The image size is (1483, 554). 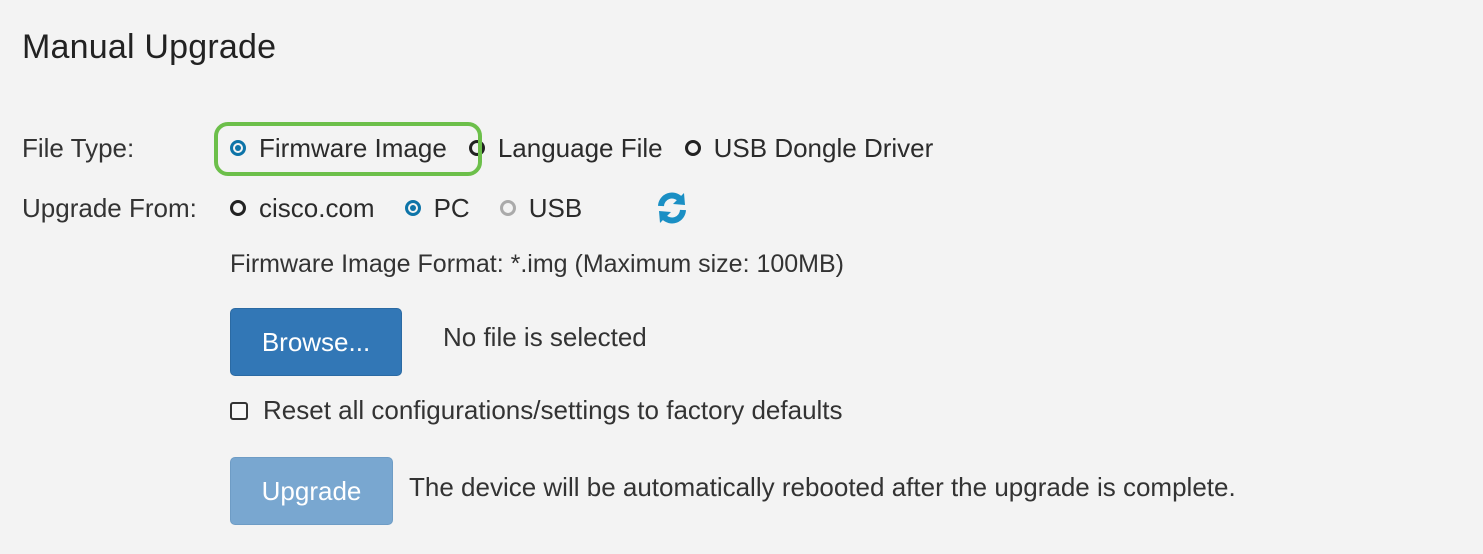 I want to click on radio-disabled-icon, so click(x=507, y=208).